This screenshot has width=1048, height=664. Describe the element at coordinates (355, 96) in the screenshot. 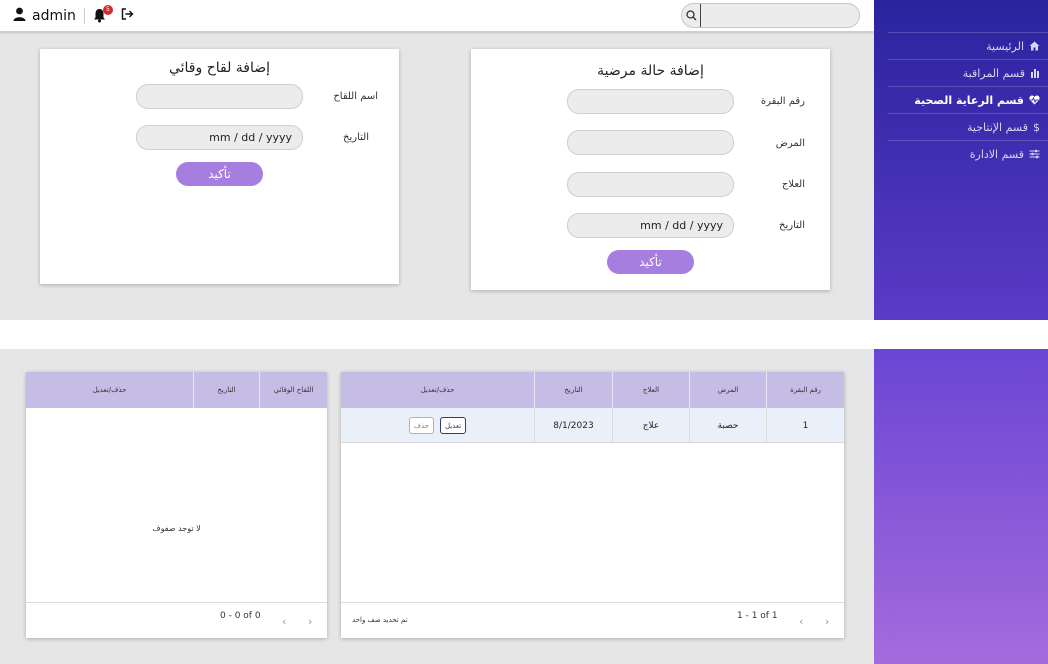

I see `vaccine-name-label: اسم اللقاح` at that location.